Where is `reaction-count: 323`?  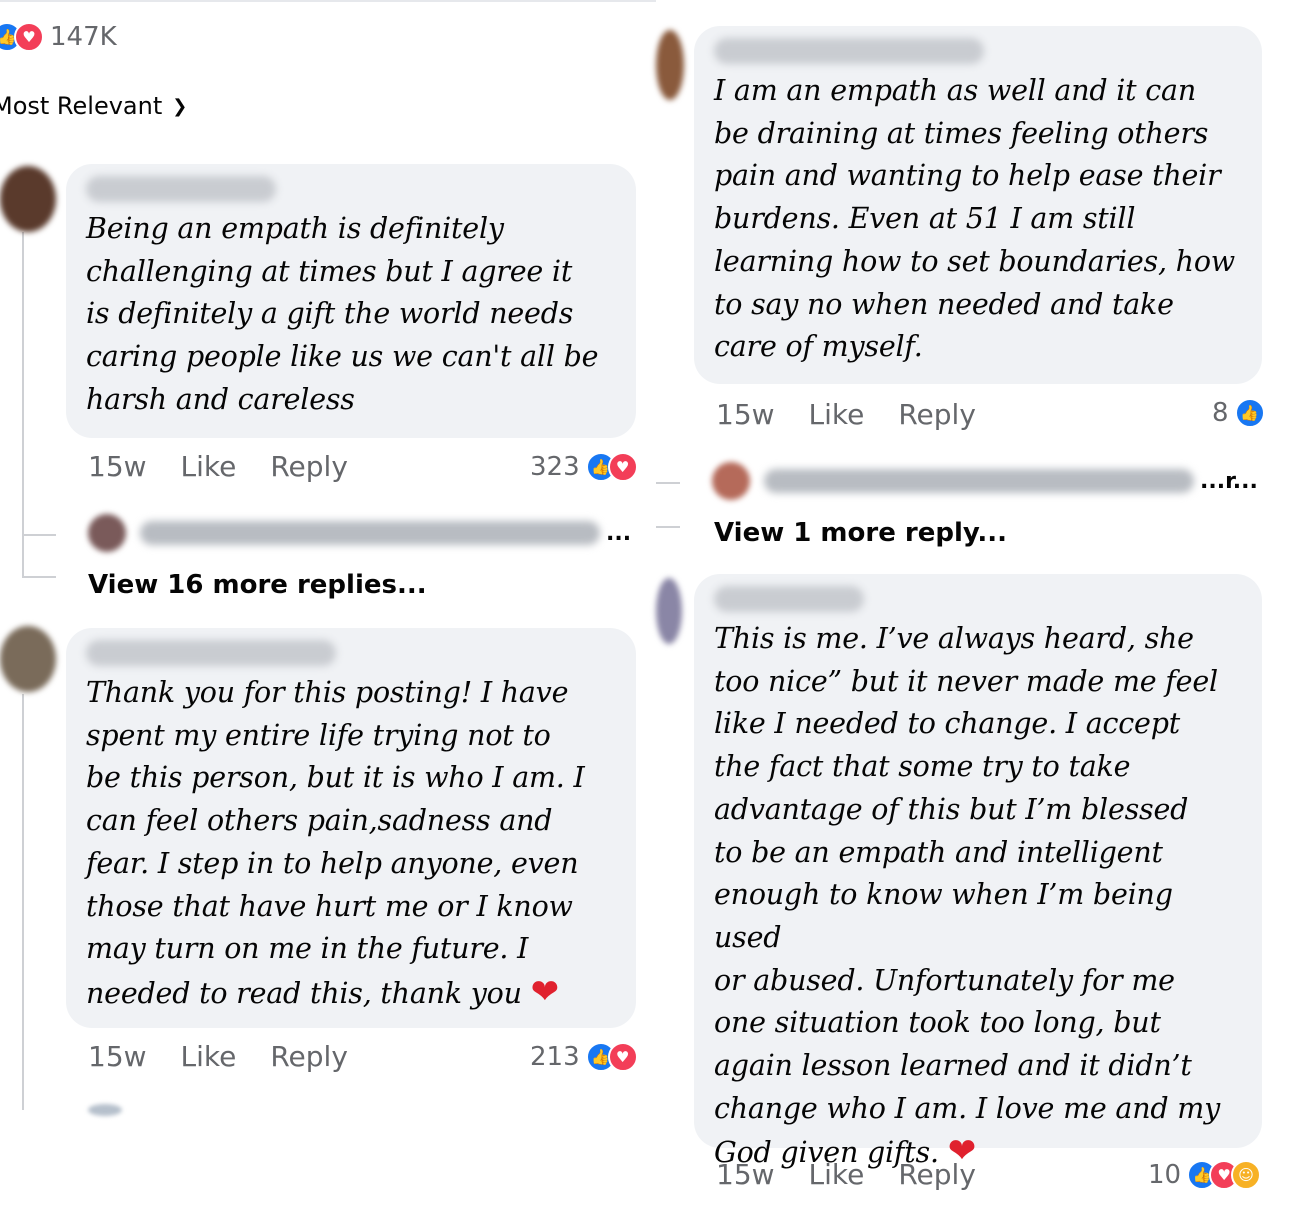
reaction-count: 323 is located at coordinates (555, 467).